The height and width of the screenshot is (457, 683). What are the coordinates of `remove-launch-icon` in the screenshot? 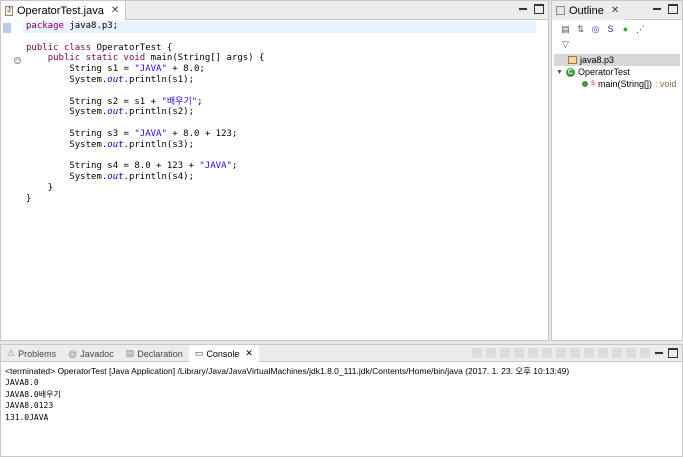 It's located at (491, 353).